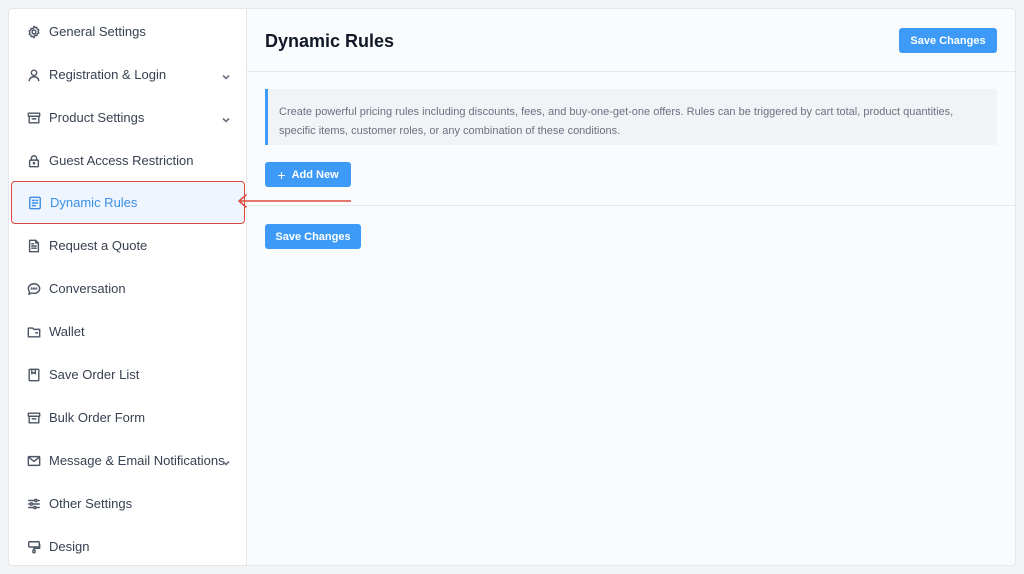 This screenshot has width=1024, height=574. I want to click on sidebar-item-conversation: Conversation, so click(128, 288).